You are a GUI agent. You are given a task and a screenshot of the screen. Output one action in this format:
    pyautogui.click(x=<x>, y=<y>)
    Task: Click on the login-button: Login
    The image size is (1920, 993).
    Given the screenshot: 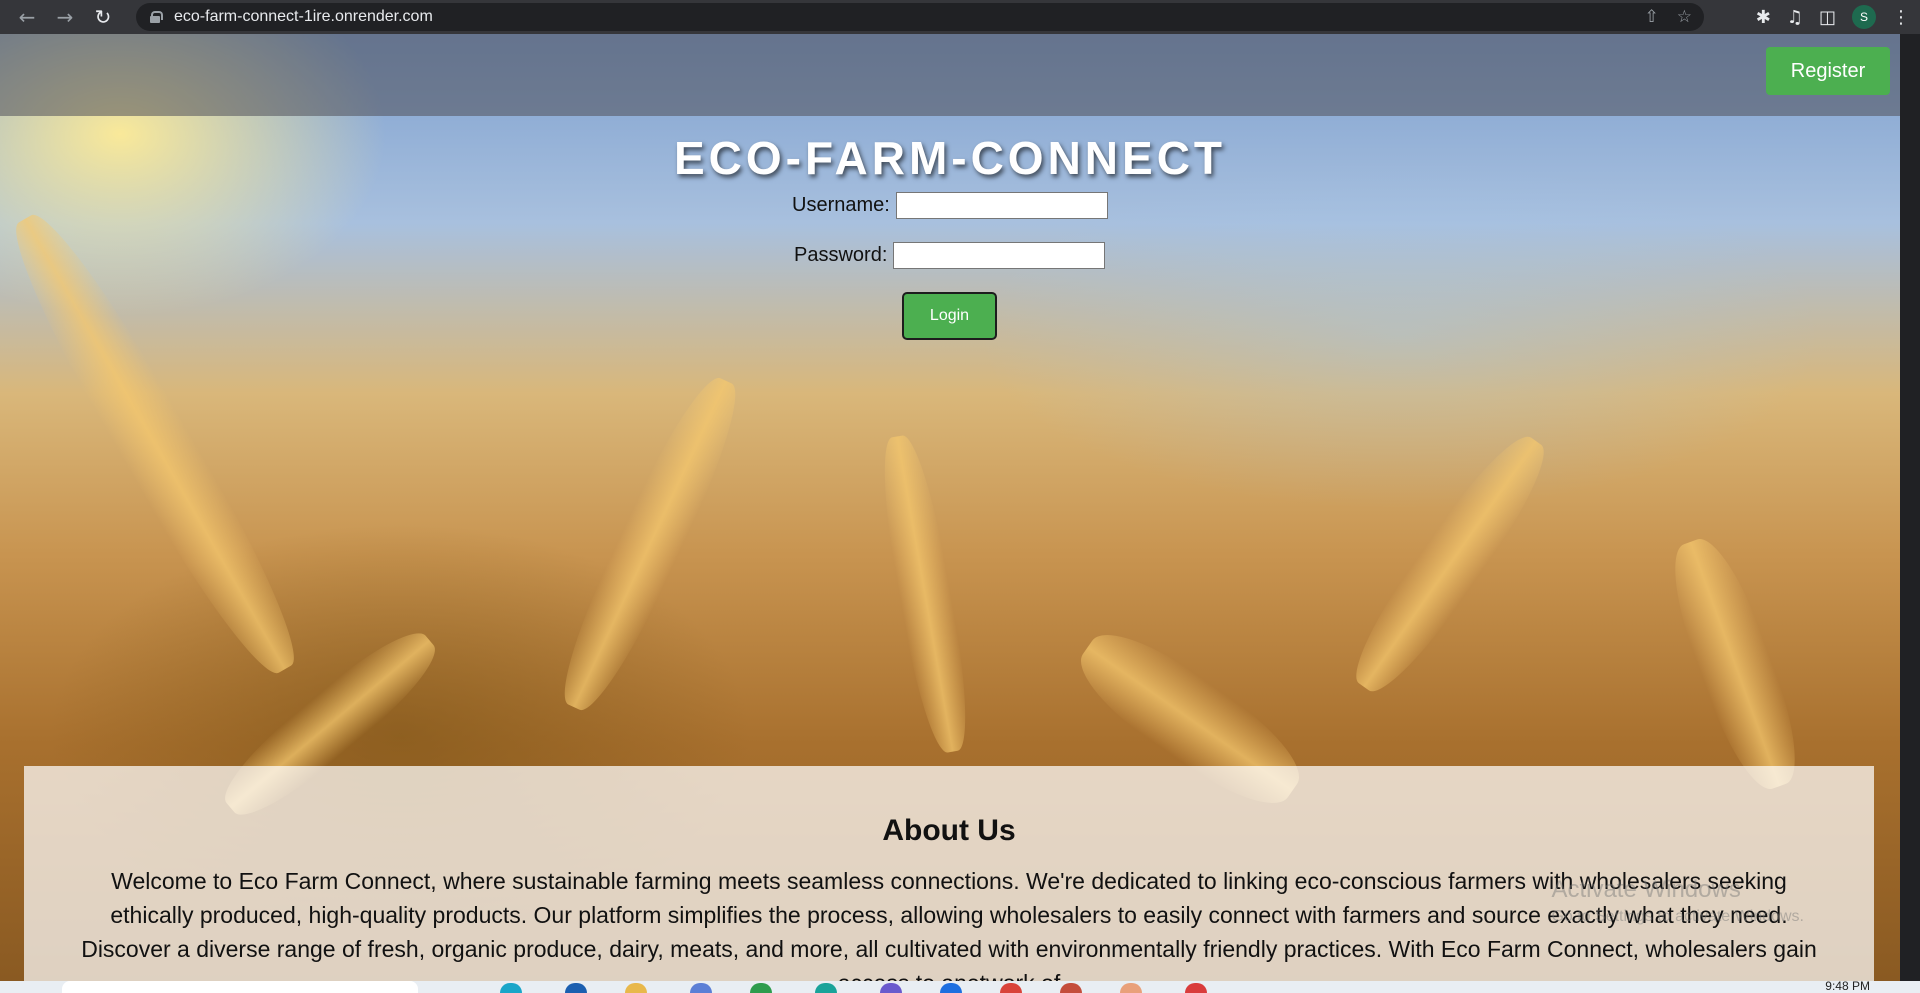 What is the action you would take?
    pyautogui.click(x=949, y=316)
    